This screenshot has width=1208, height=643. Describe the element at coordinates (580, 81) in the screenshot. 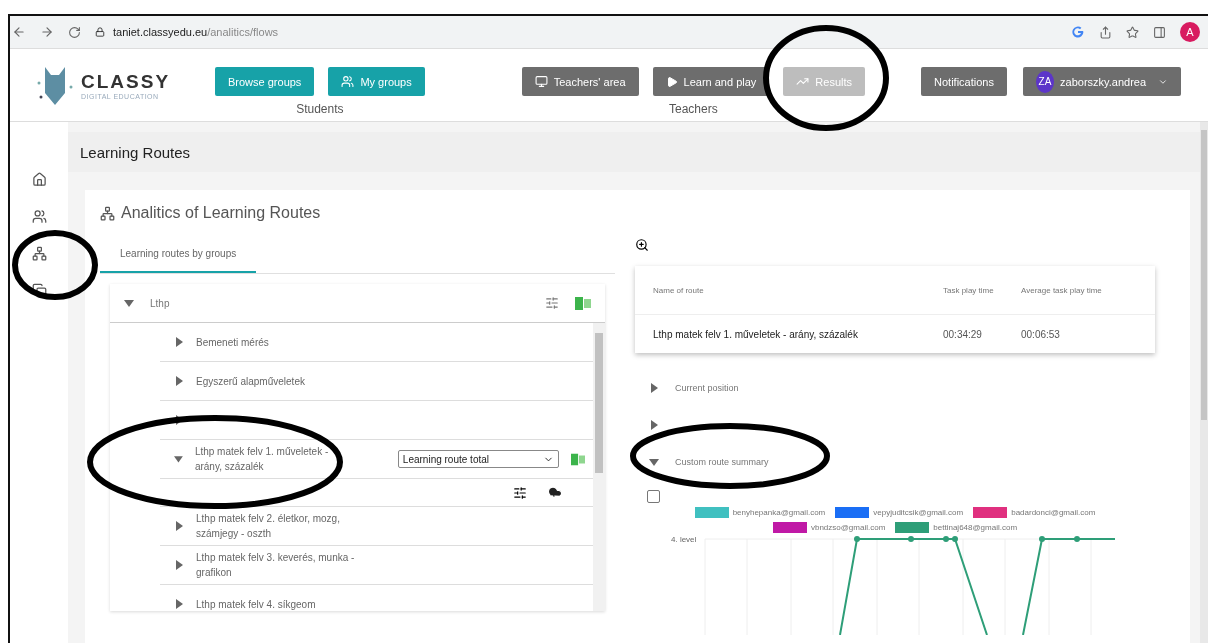

I see `nav-button: Teachers' area` at that location.